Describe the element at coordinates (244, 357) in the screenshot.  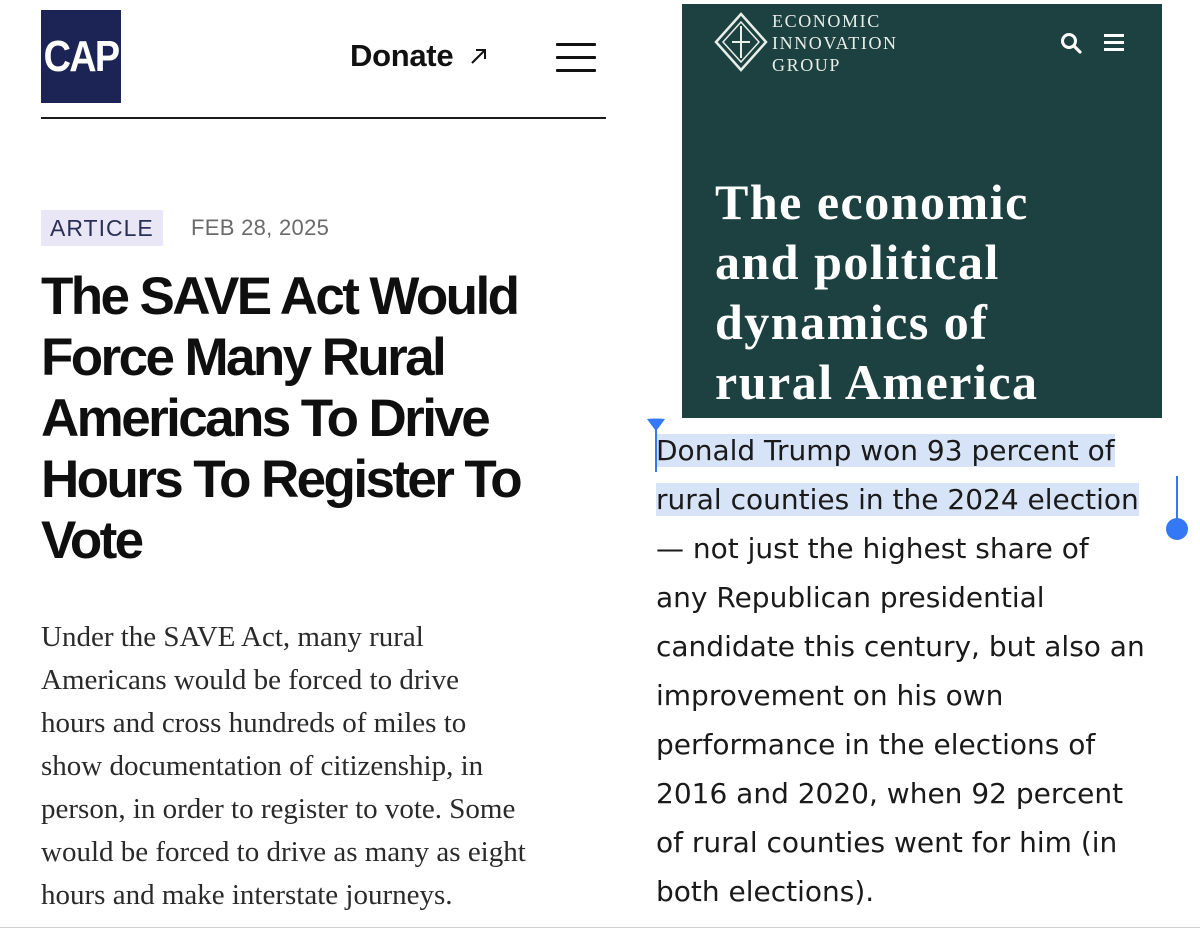
I see `headline-line: Force Many Rural` at that location.